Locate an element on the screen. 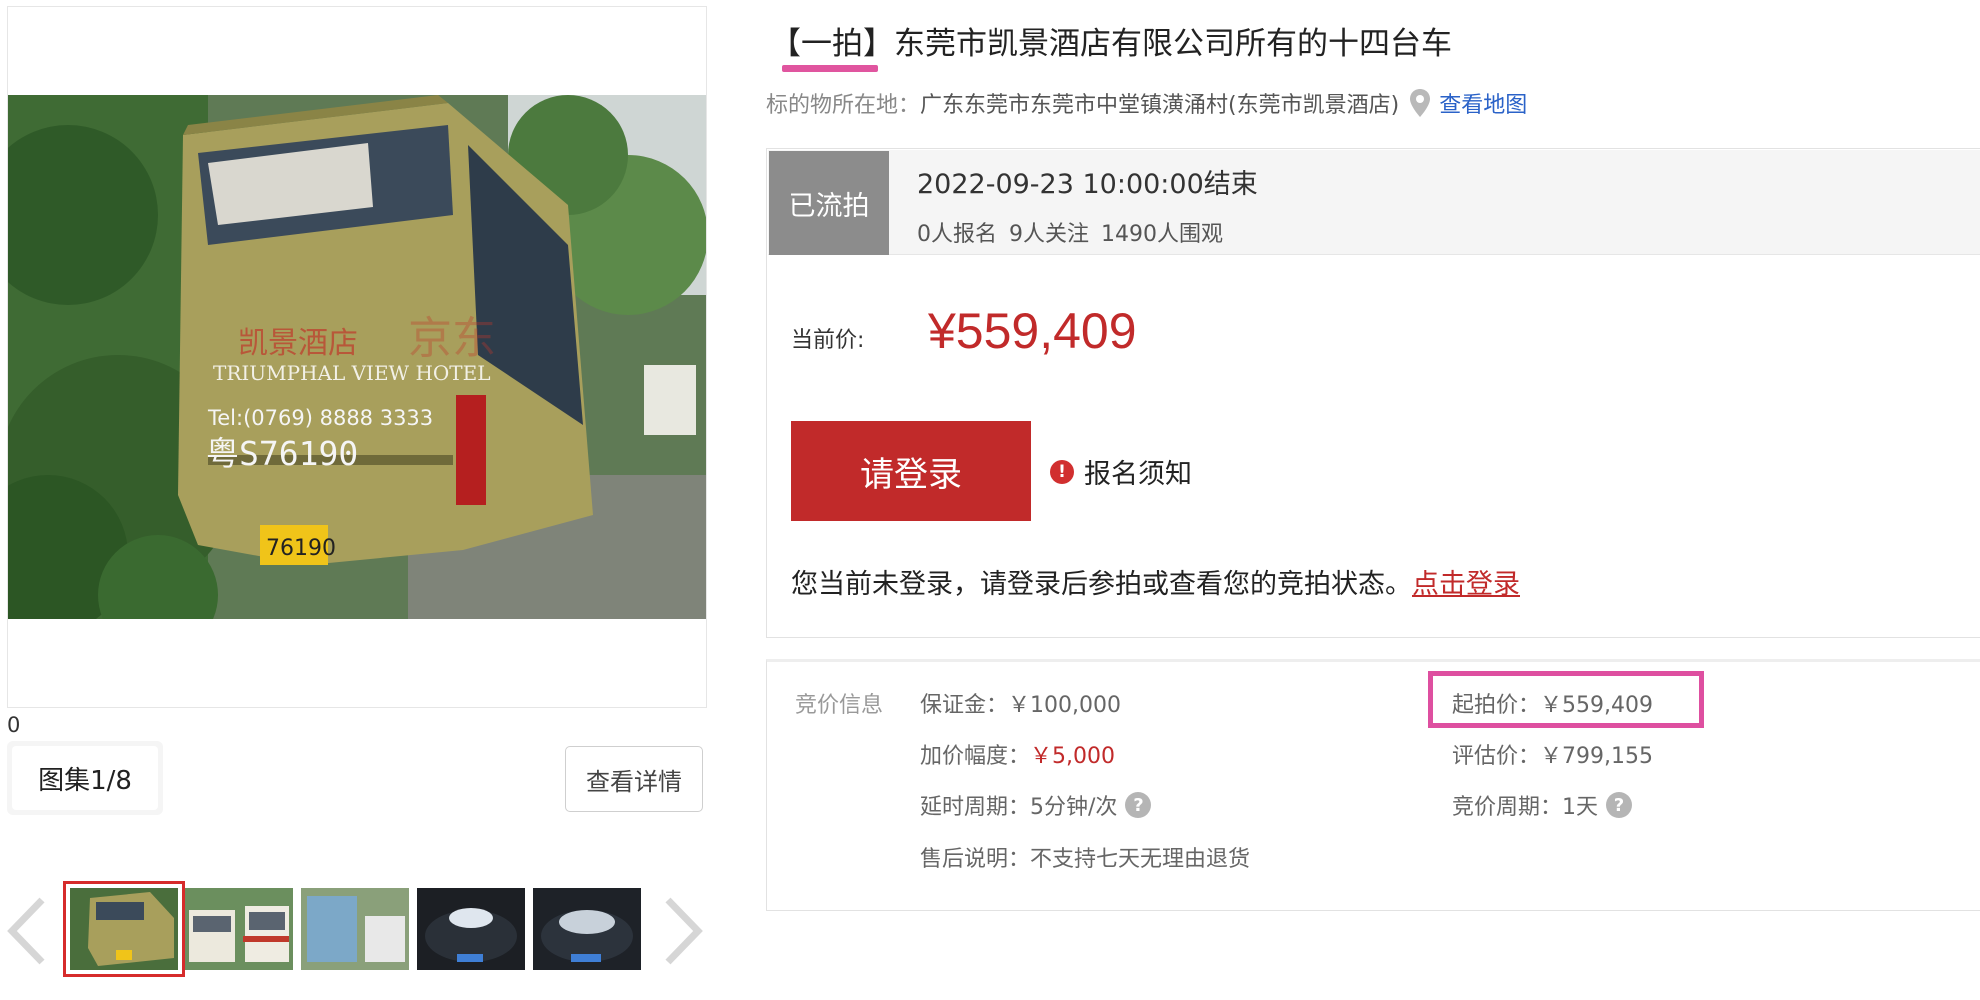 The height and width of the screenshot is (1000, 1980). deposit-row: 保证金： ￥100,000 is located at coordinates (1020, 703).